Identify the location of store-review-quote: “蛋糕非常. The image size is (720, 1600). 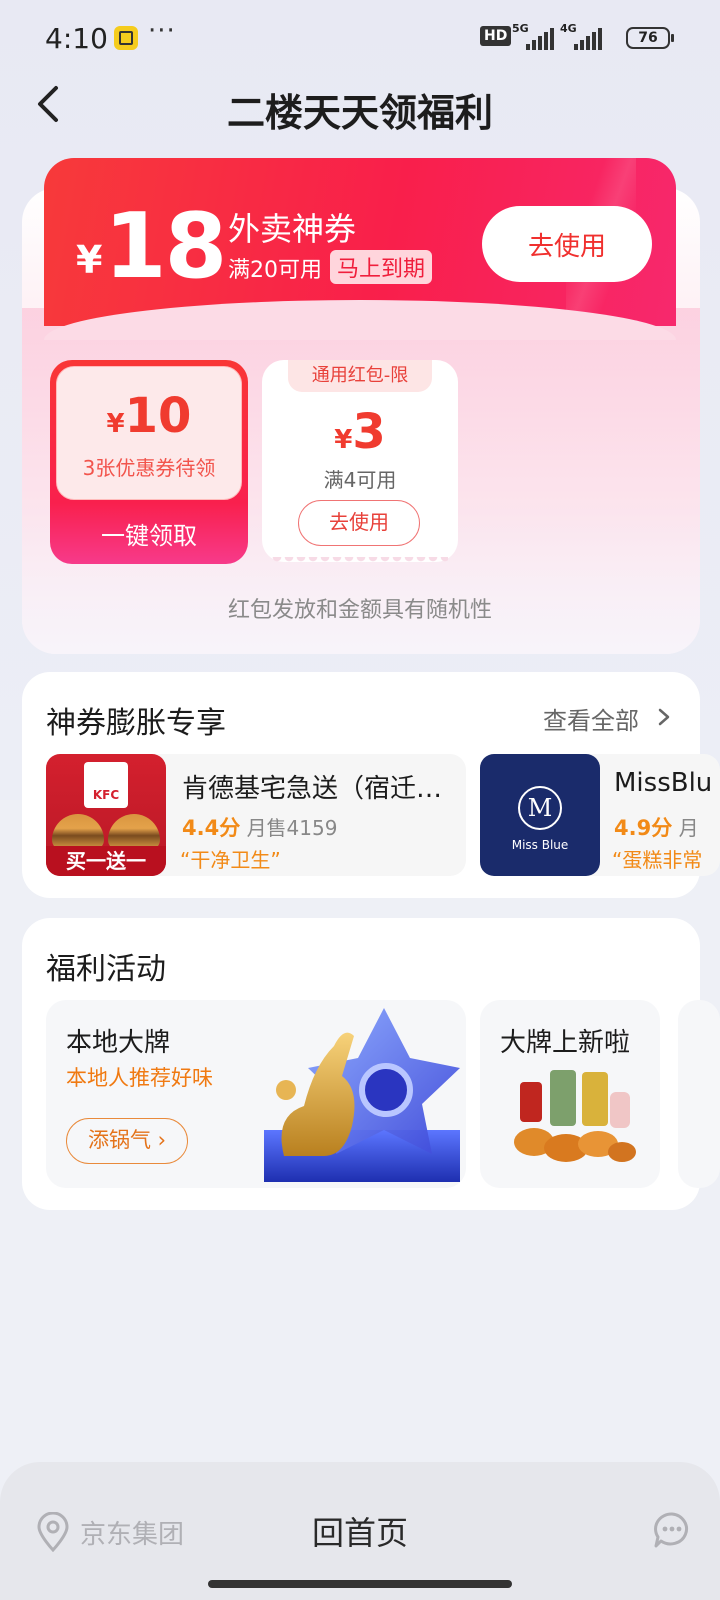
(657, 860).